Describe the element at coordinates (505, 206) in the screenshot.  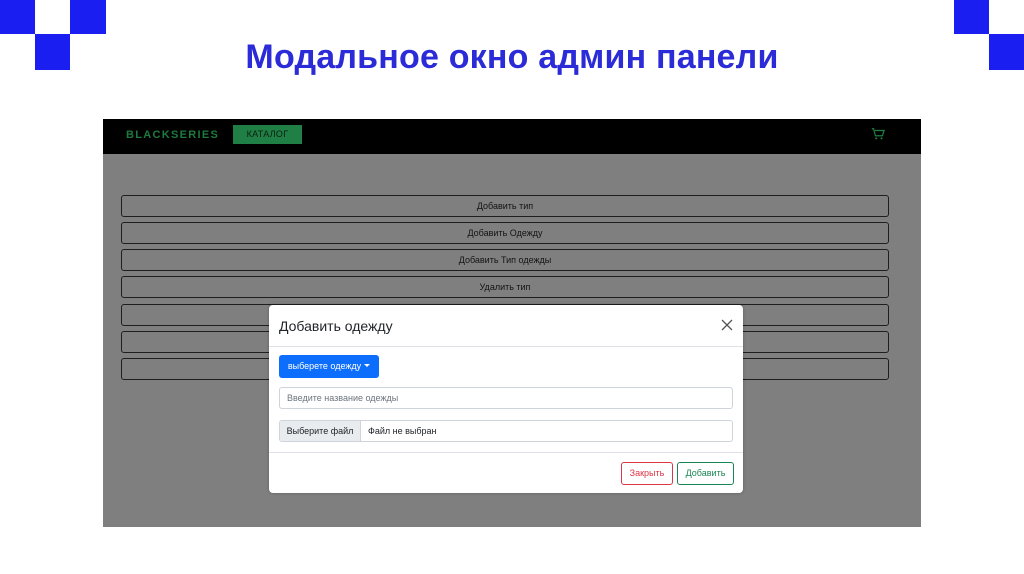
I see `add-type-button: Добавить тип` at that location.